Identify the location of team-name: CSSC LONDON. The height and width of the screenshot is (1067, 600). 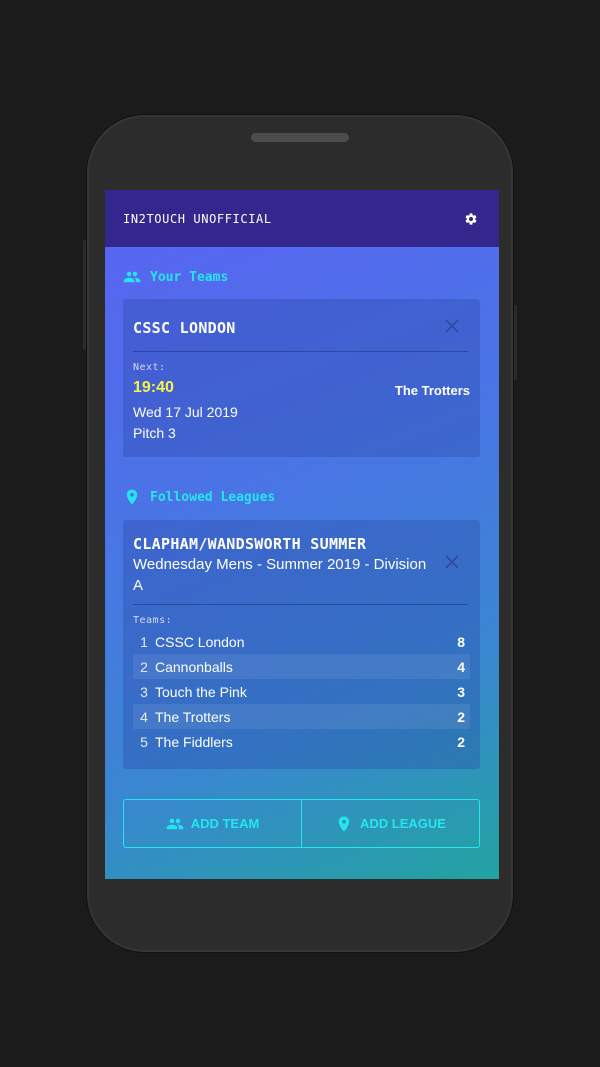
(184, 328).